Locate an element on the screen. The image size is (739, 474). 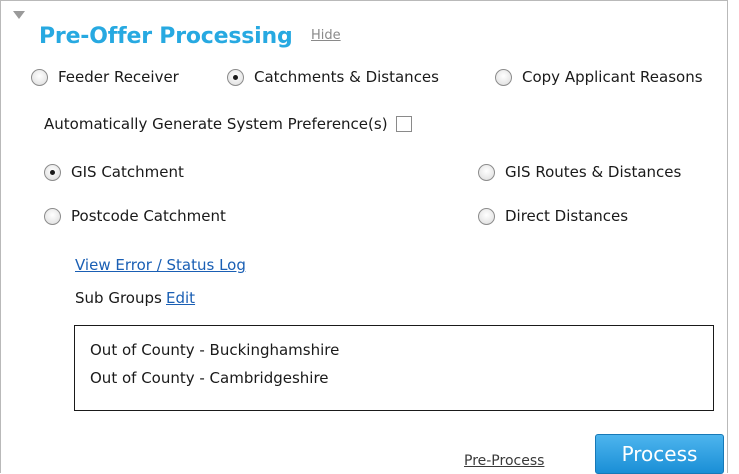
radio-label: Feeder Receiver is located at coordinates (118, 77).